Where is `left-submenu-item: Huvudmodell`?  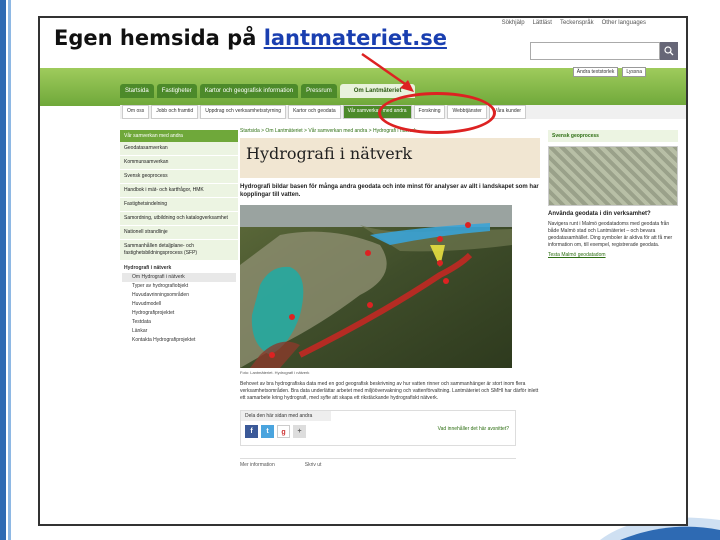
left-submenu-item: Huvudmodell is located at coordinates (179, 304).